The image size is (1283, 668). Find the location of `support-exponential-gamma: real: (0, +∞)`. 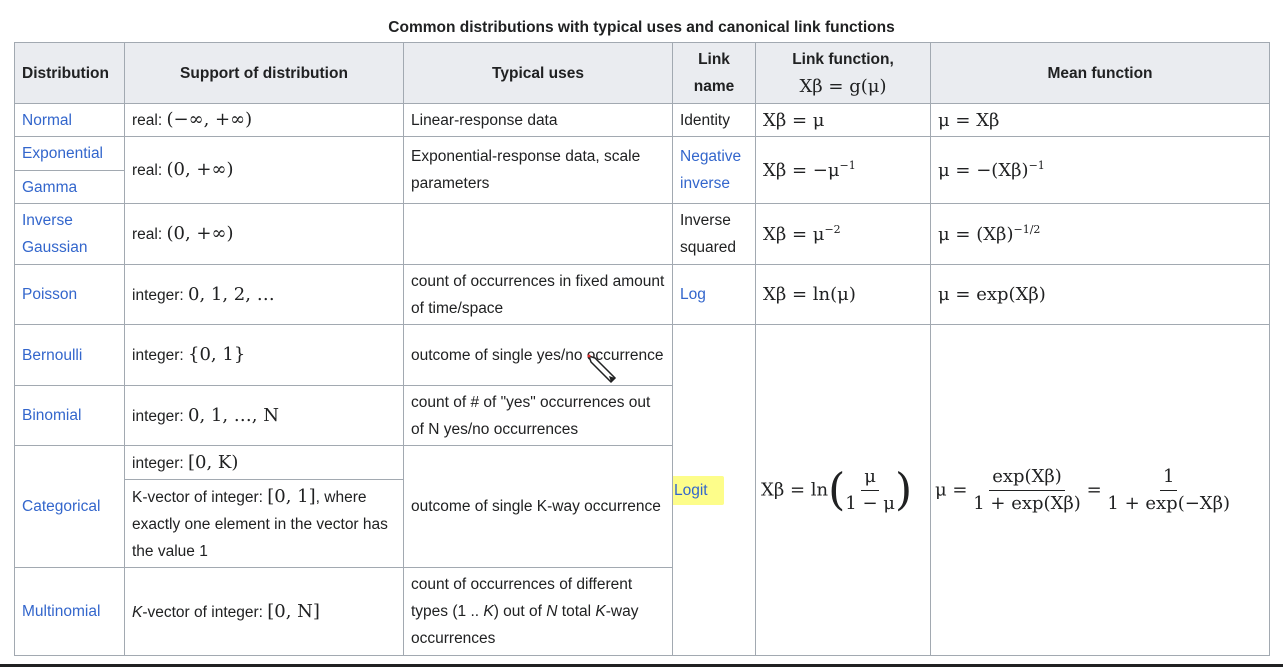

support-exponential-gamma: real: (0, +∞) is located at coordinates (264, 170).